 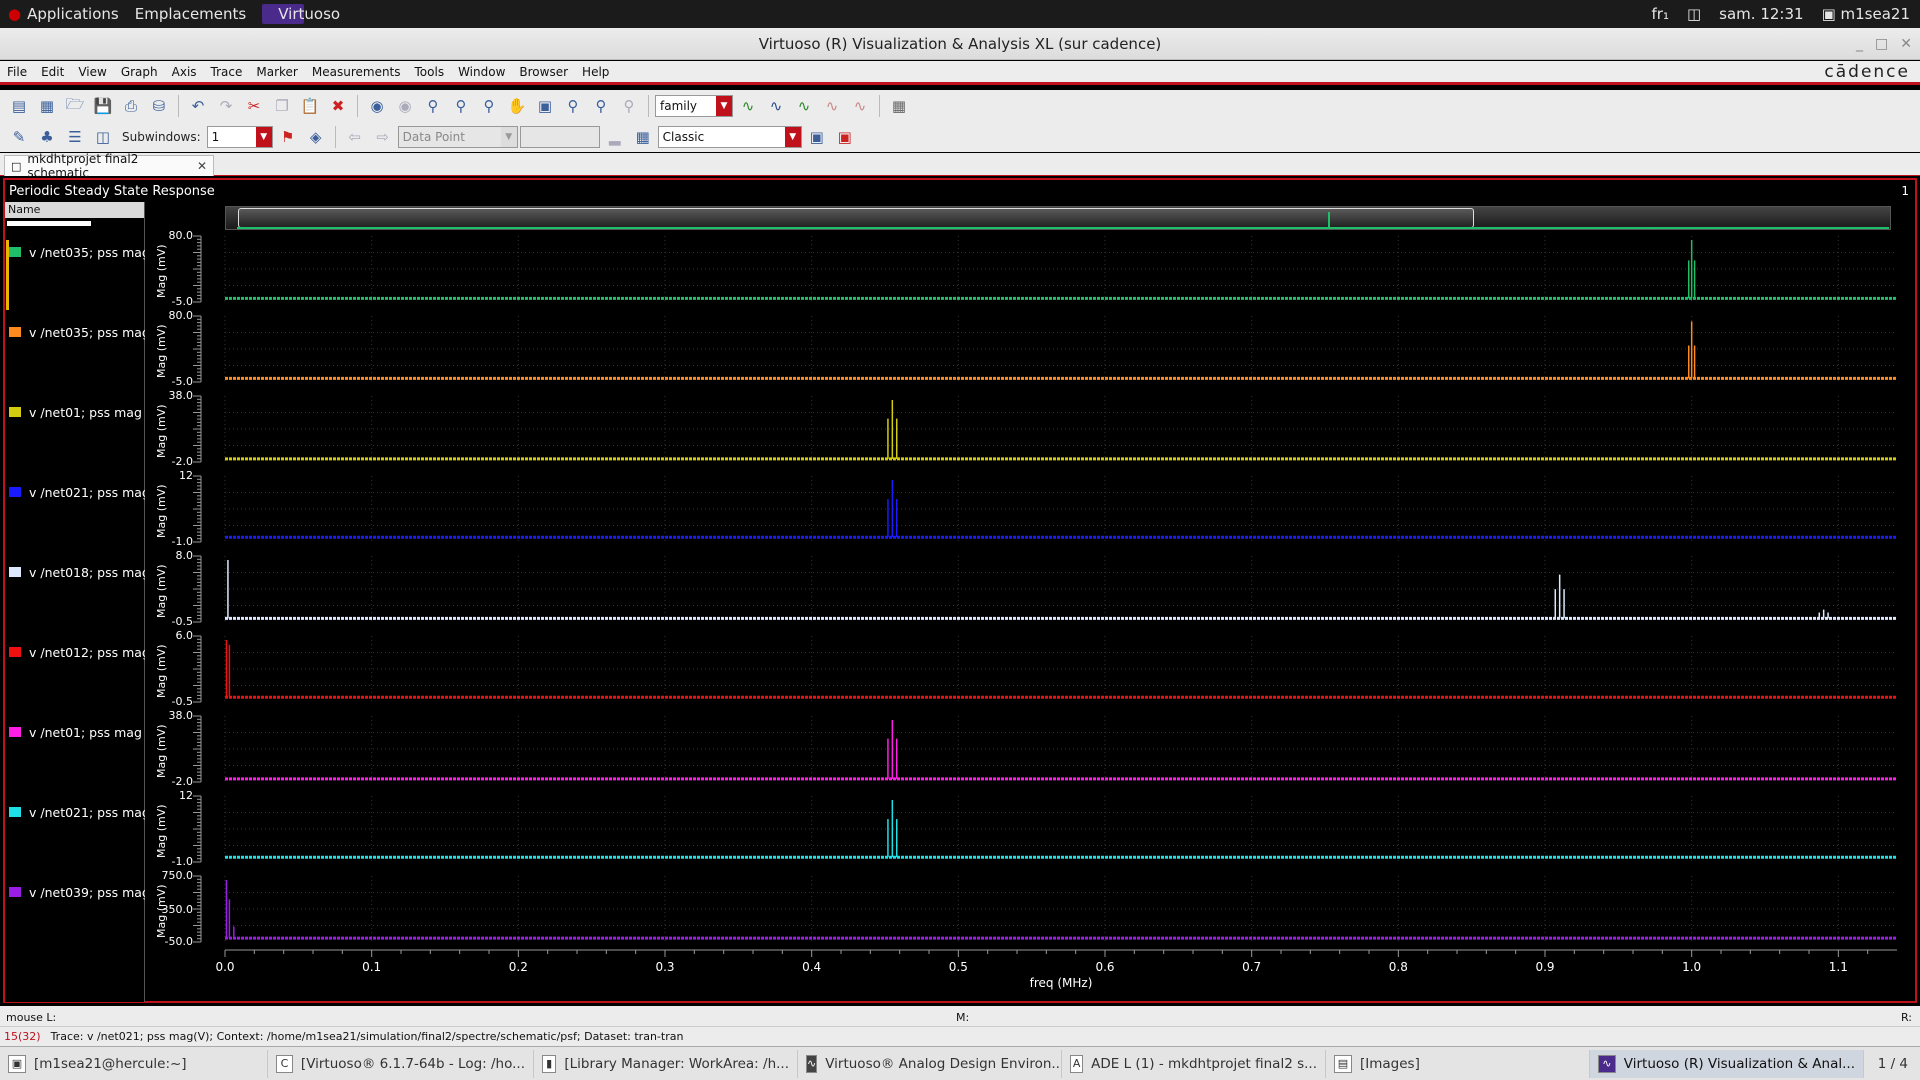 I want to click on style-select: Classic ▼, so click(x=729, y=137).